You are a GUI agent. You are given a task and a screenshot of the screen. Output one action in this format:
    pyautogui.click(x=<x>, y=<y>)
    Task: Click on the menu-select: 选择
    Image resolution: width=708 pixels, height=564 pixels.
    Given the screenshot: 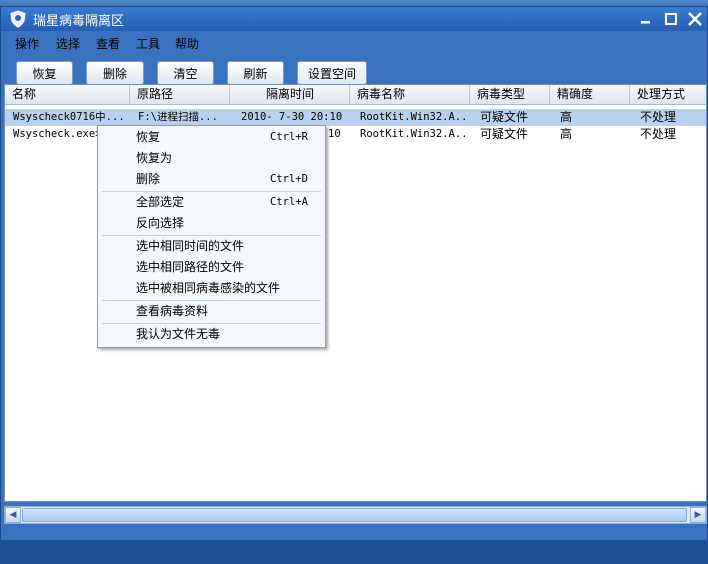 What is the action you would take?
    pyautogui.click(x=68, y=43)
    